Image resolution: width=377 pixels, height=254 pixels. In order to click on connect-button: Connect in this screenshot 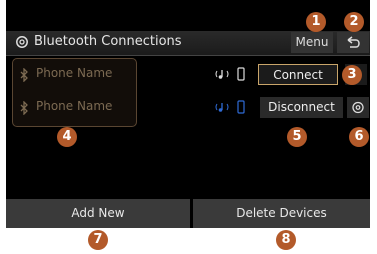, I will do `click(298, 74)`.